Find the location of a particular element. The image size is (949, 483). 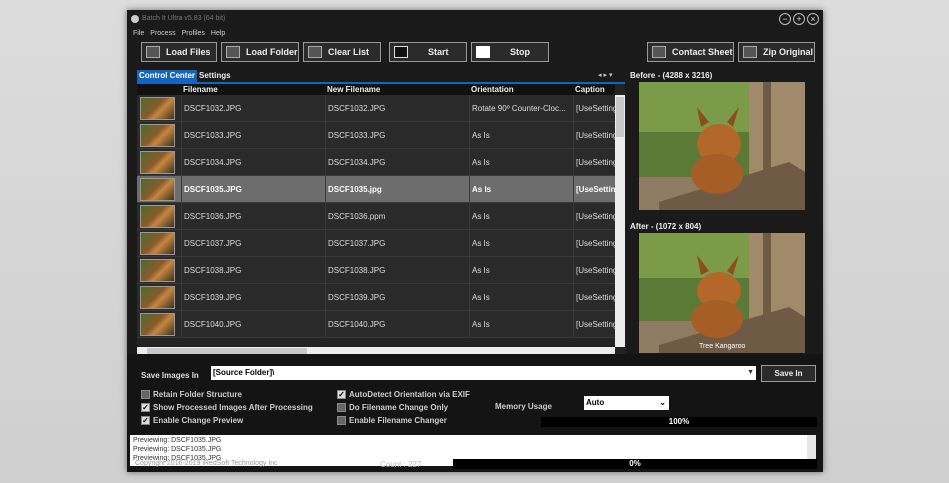

table-row: DSCF1037.JPG DSCF1037.JPG As Is [UseSetting is located at coordinates (376, 243).